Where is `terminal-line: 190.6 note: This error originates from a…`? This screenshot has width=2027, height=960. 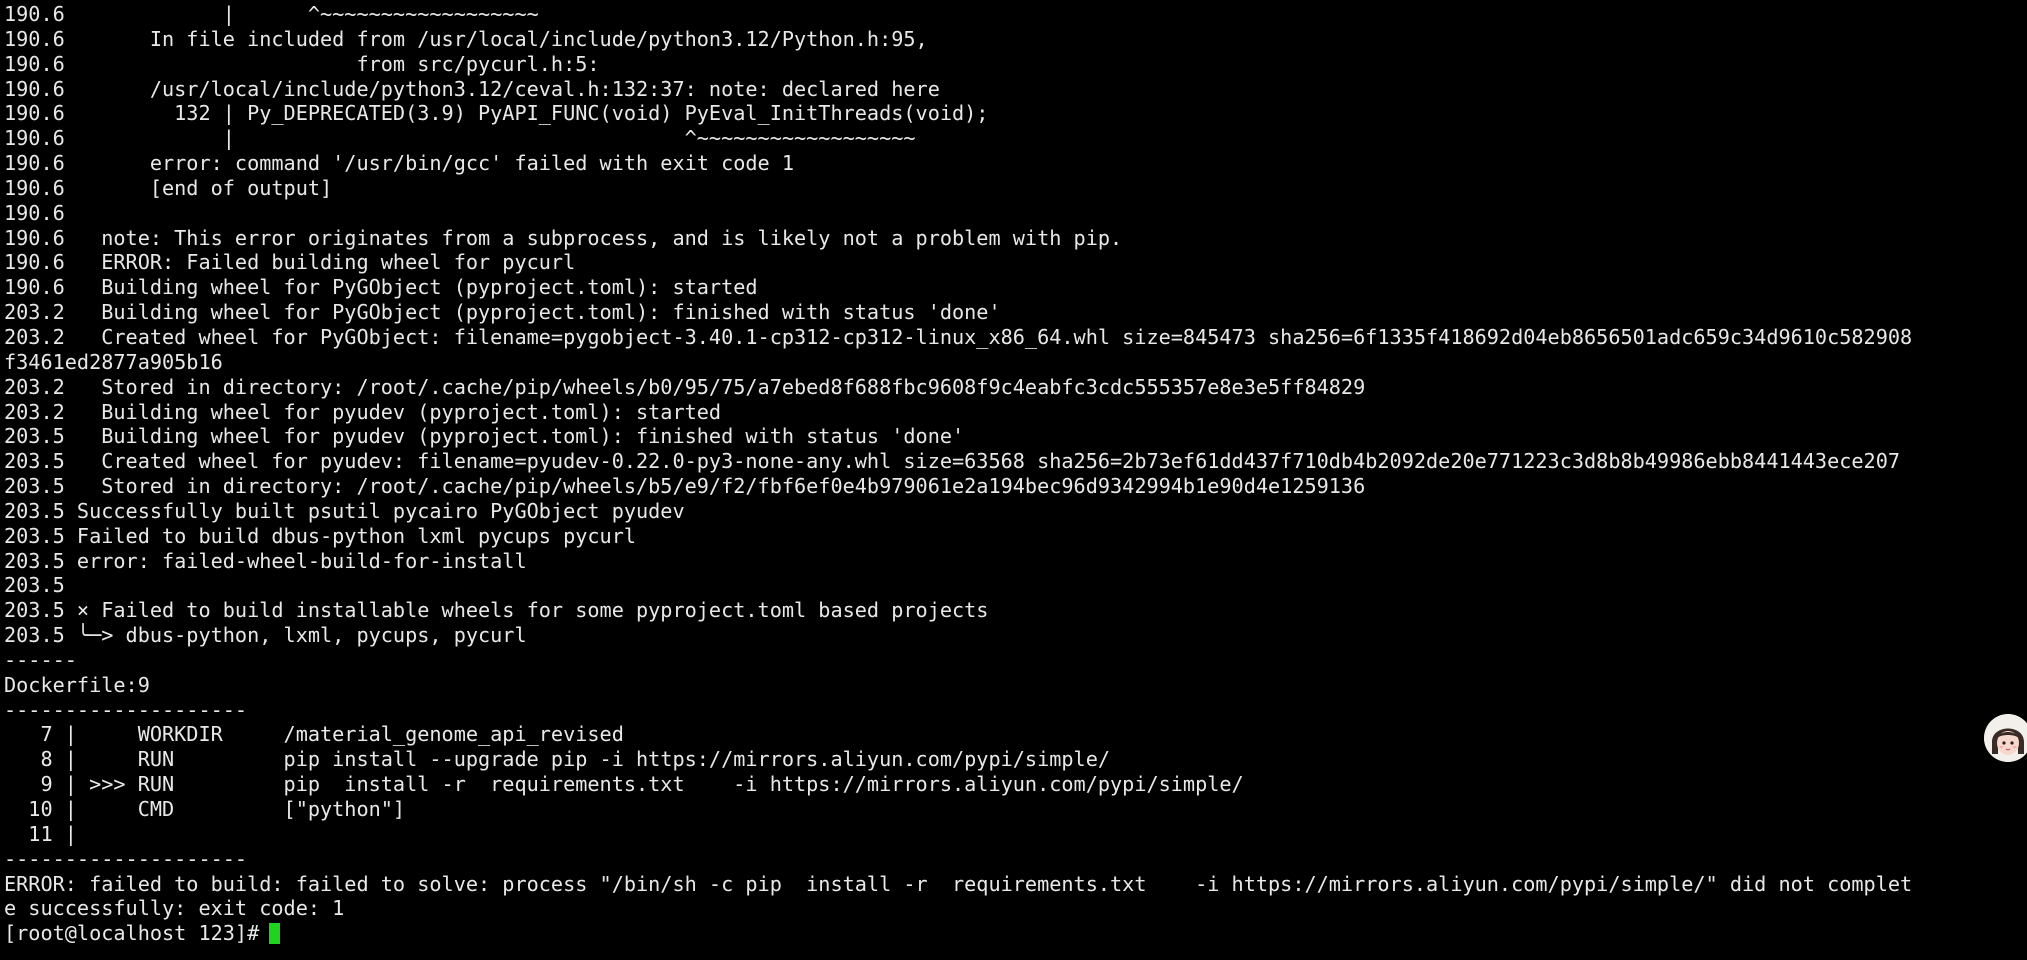 terminal-line: 190.6 note: This error originates from a… is located at coordinates (563, 237).